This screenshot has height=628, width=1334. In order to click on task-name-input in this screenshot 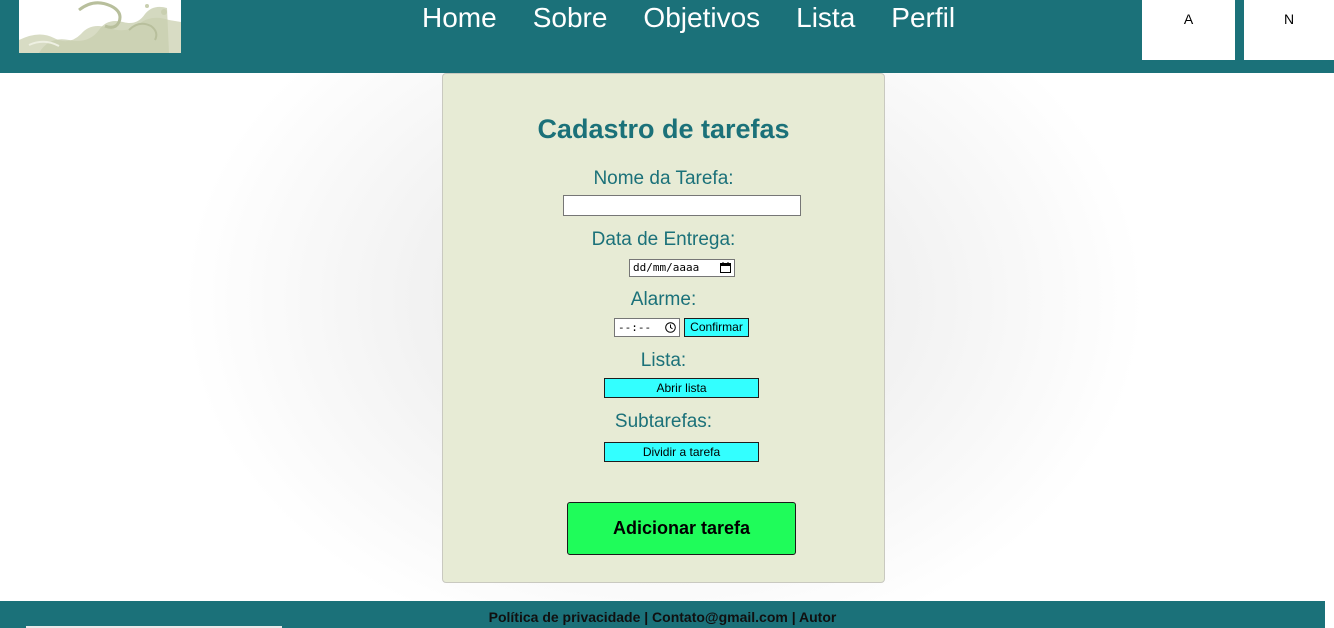, I will do `click(682, 205)`.